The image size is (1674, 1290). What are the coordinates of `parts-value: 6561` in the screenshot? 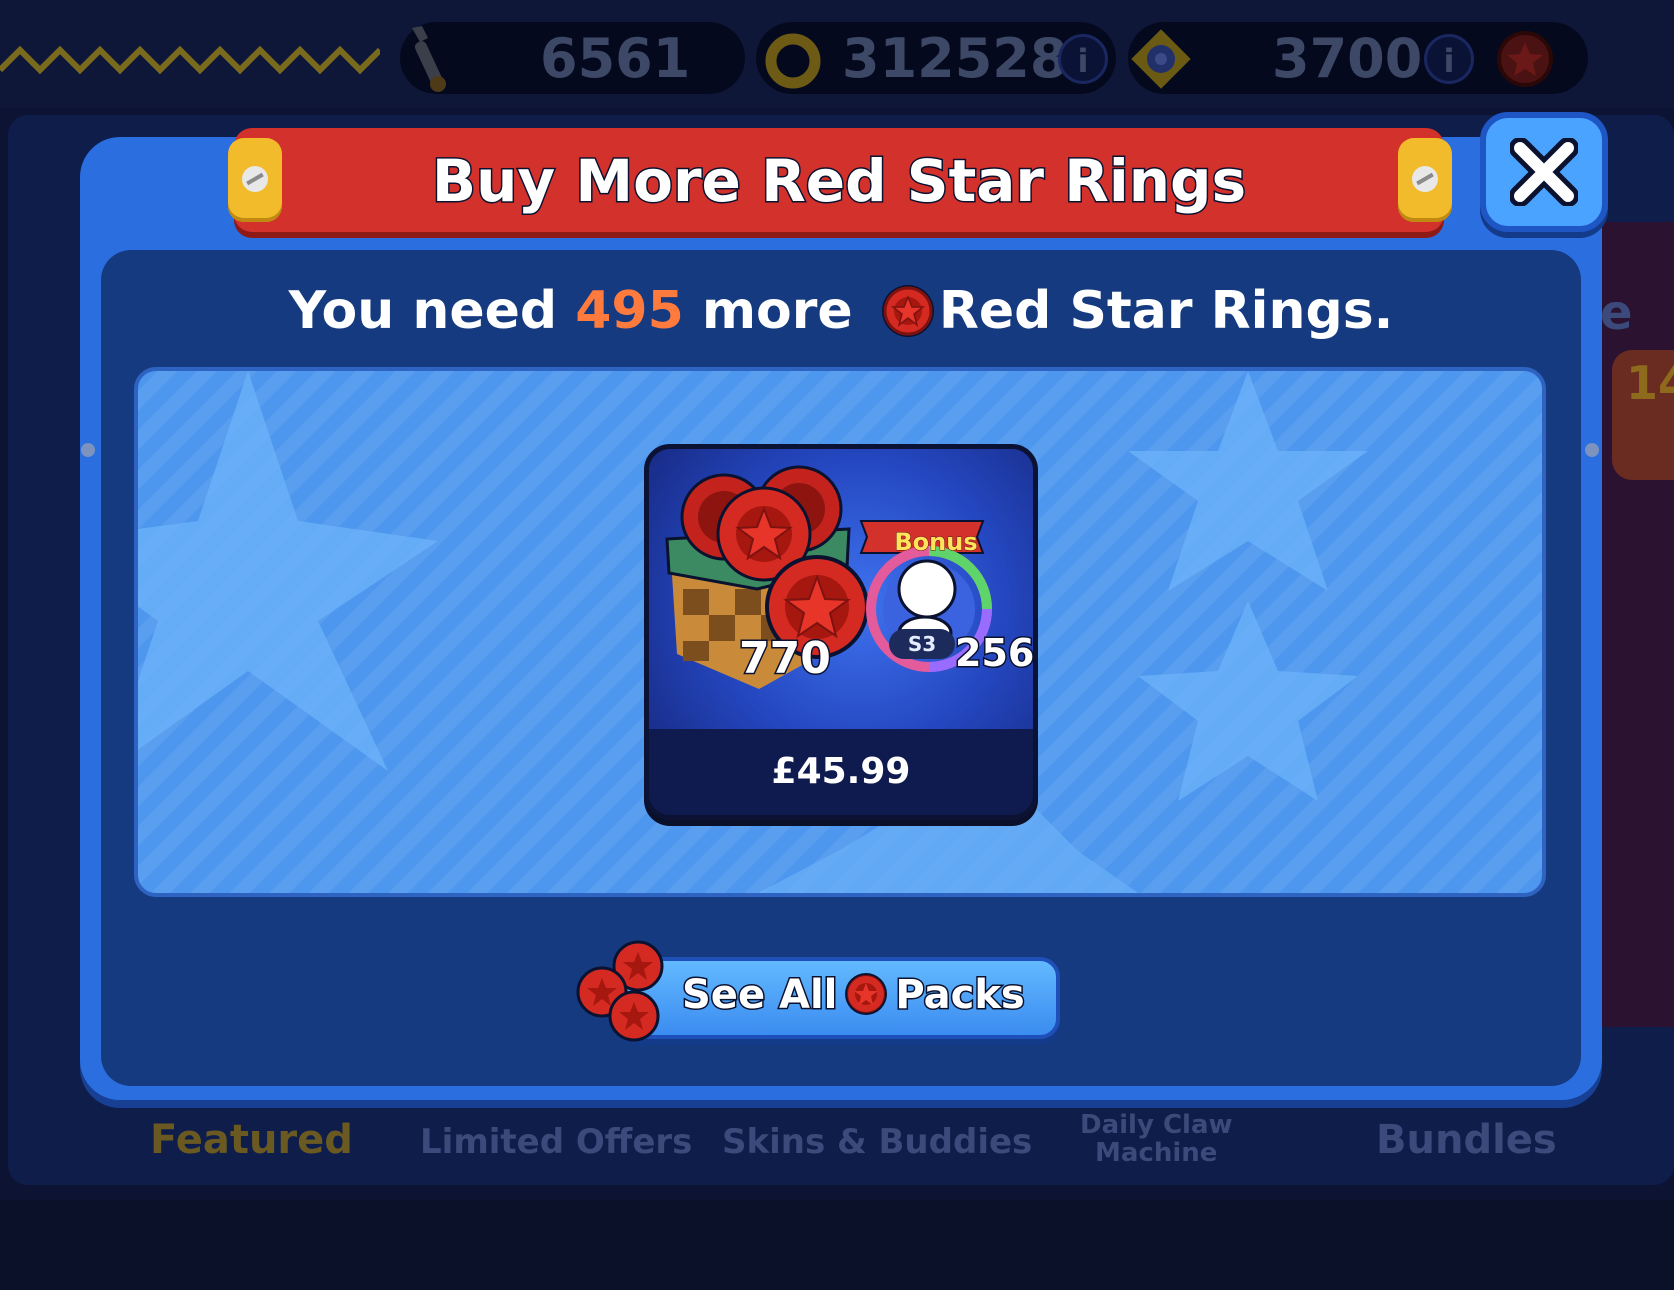 It's located at (615, 58).